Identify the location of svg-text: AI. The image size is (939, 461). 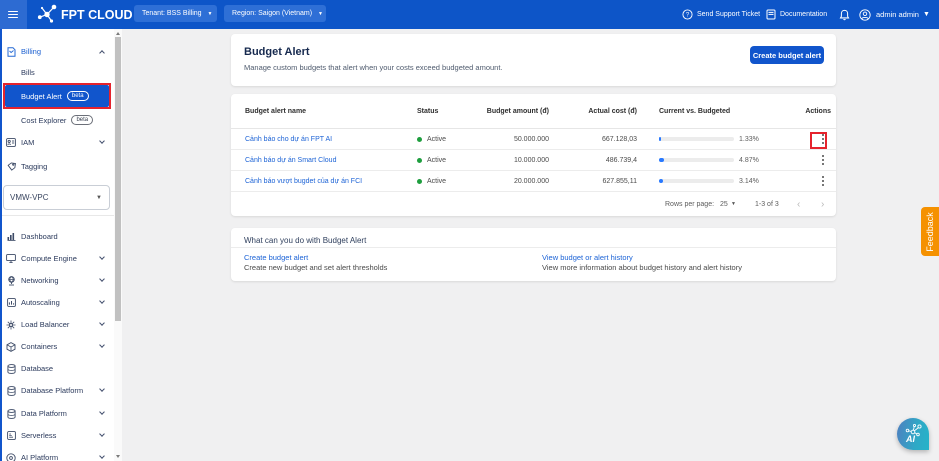
(910, 439).